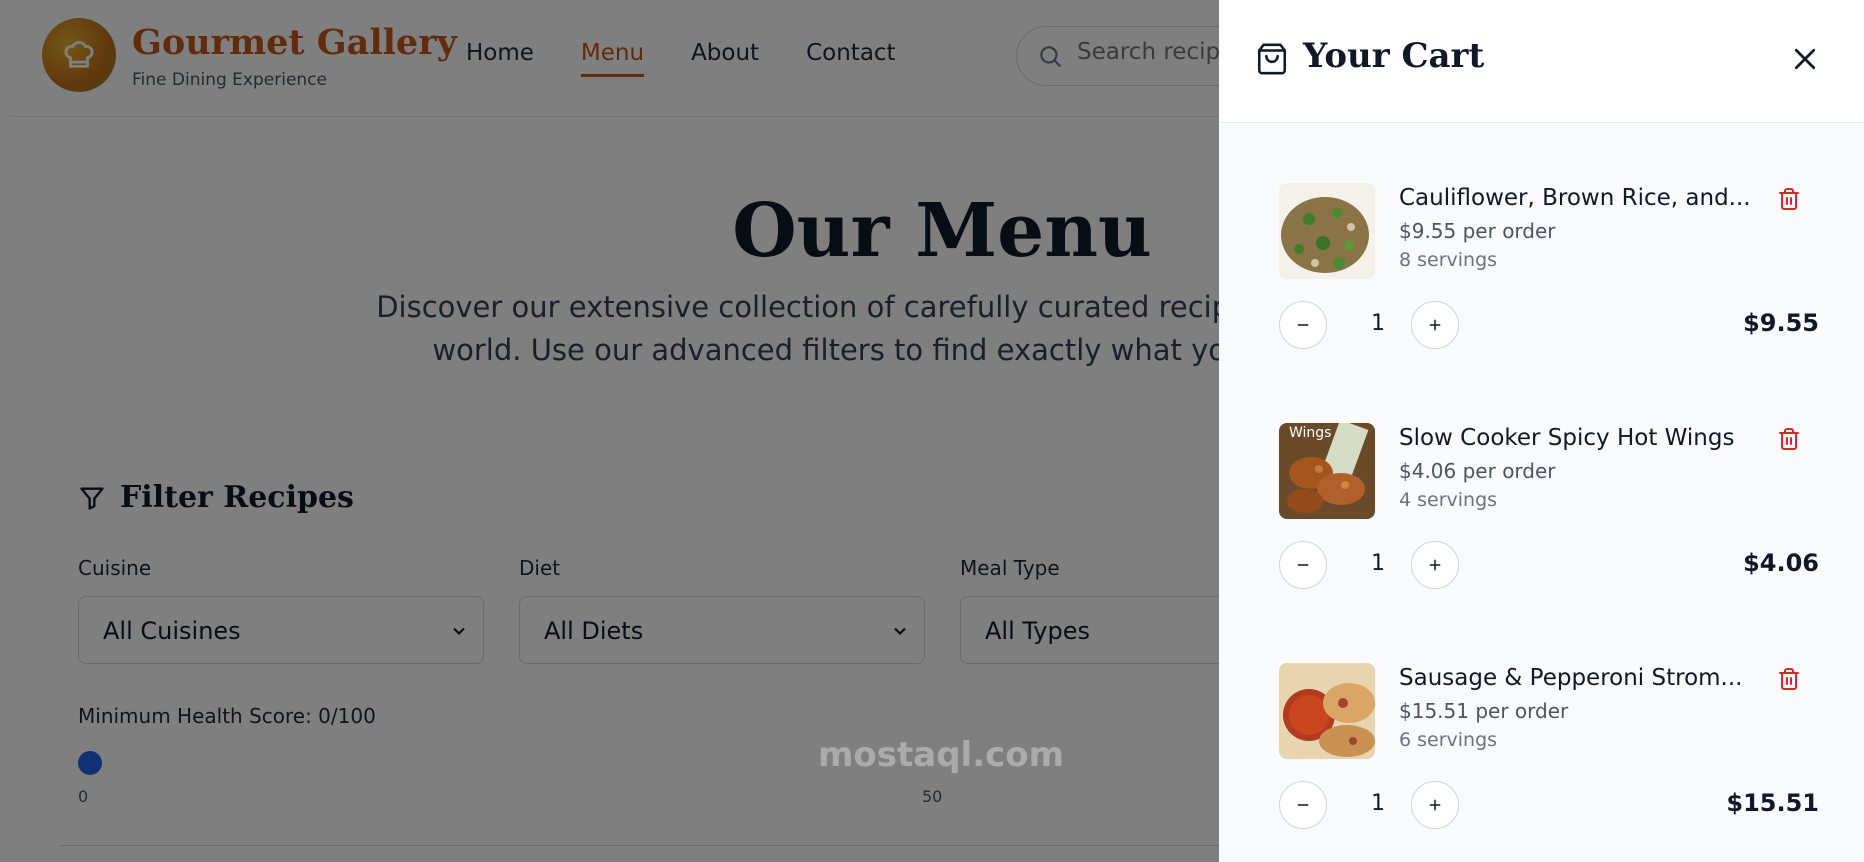 This screenshot has height=862, width=1864. What do you see at coordinates (1310, 433) in the screenshot?
I see `thumbnail-label: Wings` at bounding box center [1310, 433].